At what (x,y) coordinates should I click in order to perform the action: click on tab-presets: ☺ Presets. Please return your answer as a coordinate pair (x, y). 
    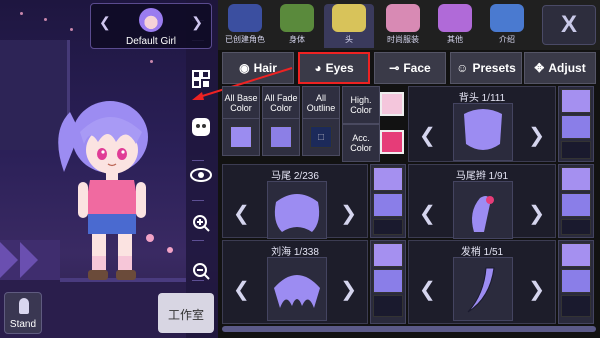
    Looking at the image, I should click on (486, 68).